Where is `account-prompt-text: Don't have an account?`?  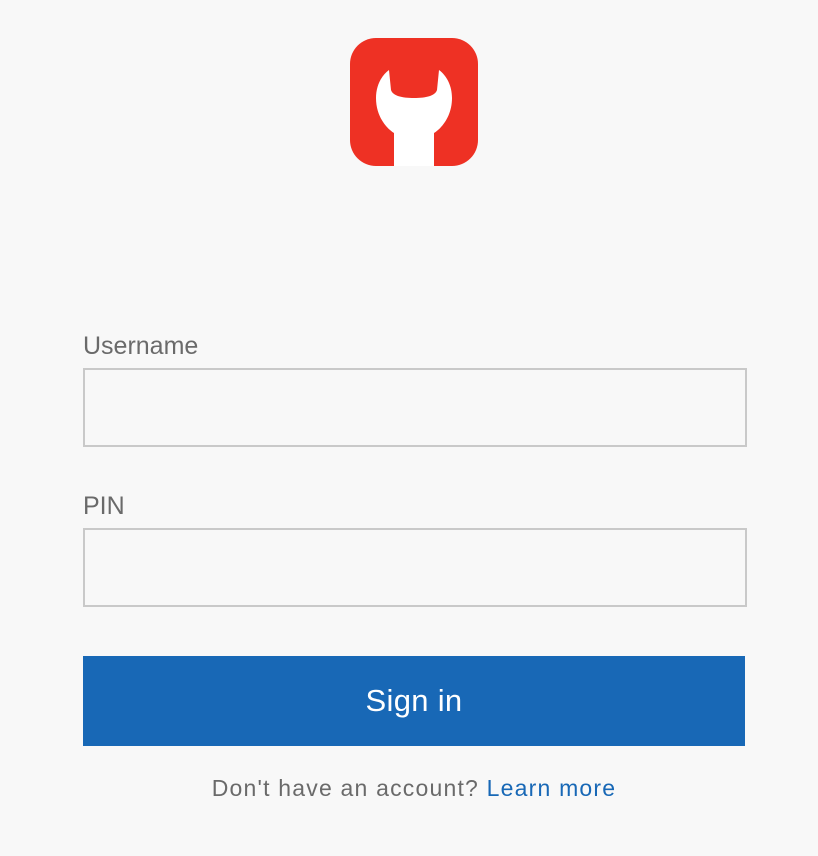 account-prompt-text: Don't have an account? is located at coordinates (345, 788).